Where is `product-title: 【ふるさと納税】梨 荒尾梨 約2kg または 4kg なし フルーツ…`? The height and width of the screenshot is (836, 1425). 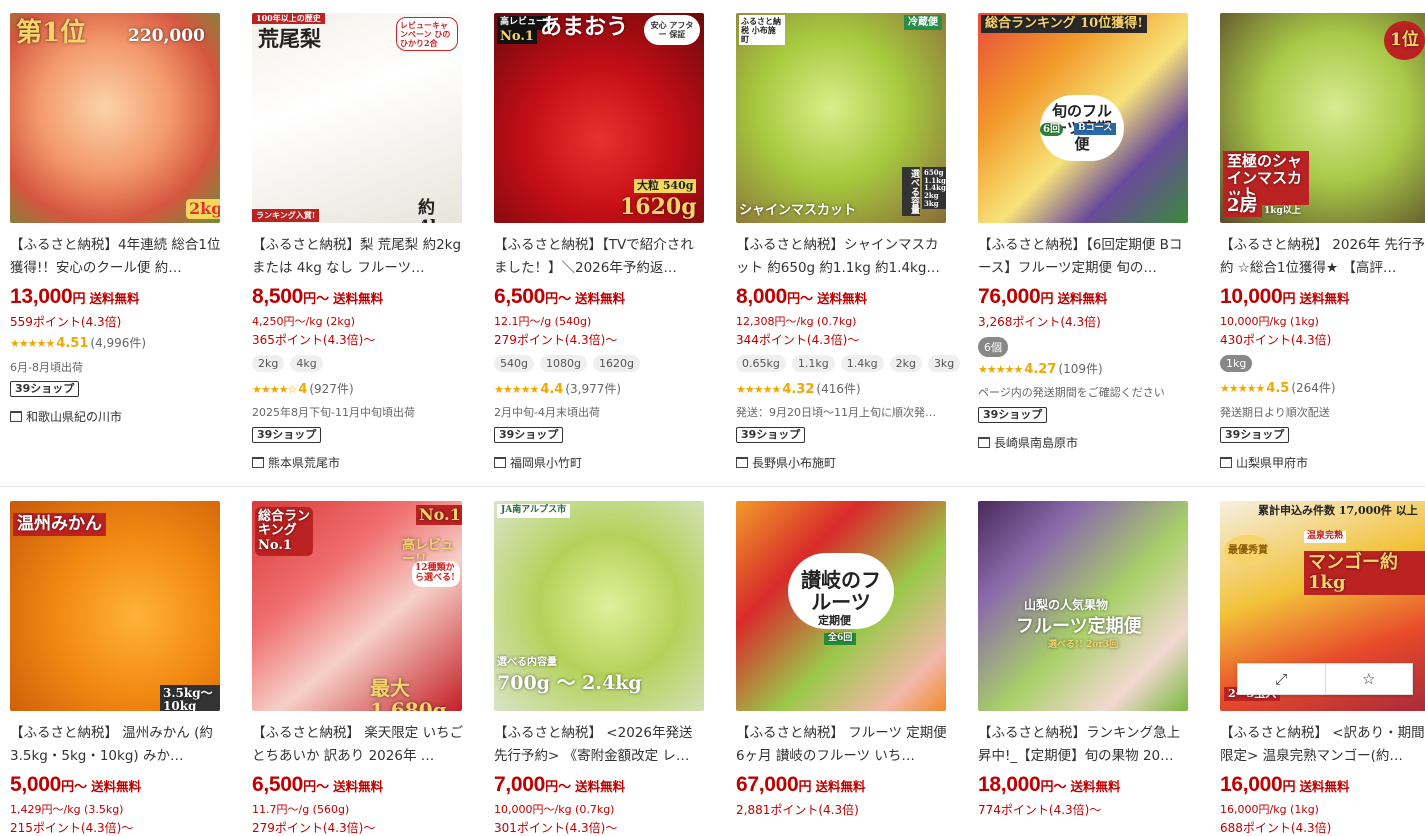 product-title: 【ふるさと納税】梨 荒尾梨 約2kg または 4kg なし フルーツ… is located at coordinates (358, 257).